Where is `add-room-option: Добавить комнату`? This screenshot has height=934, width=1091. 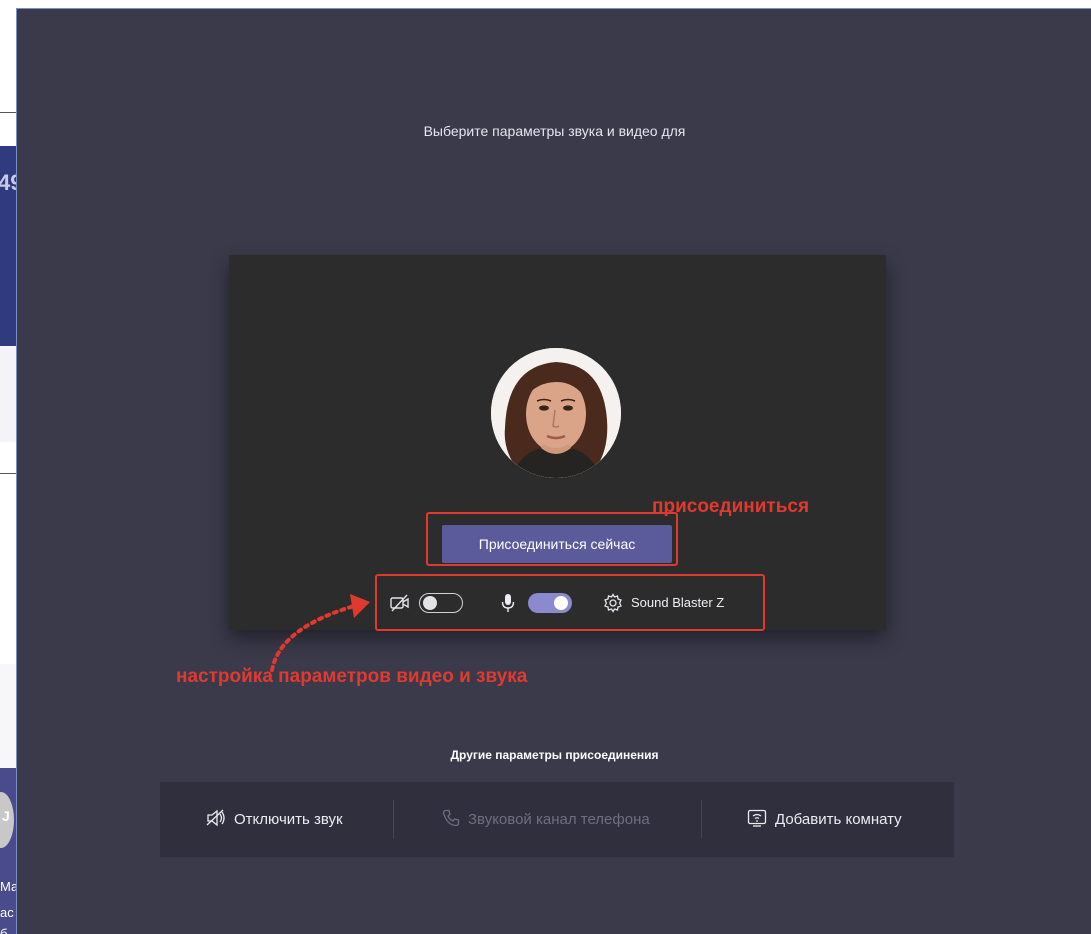 add-room-option: Добавить комнату is located at coordinates (824, 819).